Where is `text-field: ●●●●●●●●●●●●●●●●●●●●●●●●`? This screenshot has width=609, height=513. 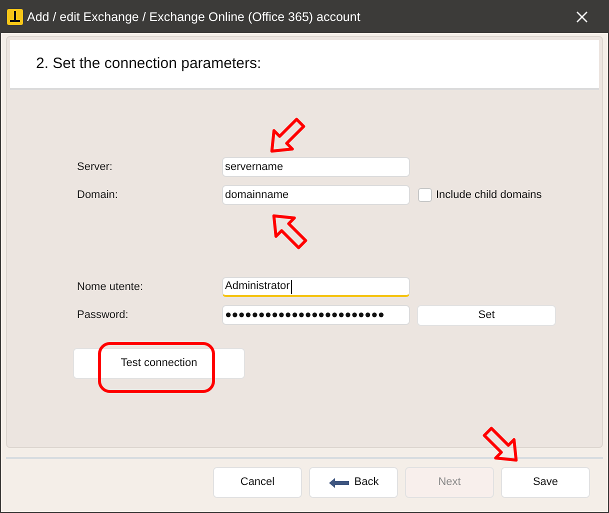
text-field: ●●●●●●●●●●●●●●●●●●●●●●●● is located at coordinates (316, 315).